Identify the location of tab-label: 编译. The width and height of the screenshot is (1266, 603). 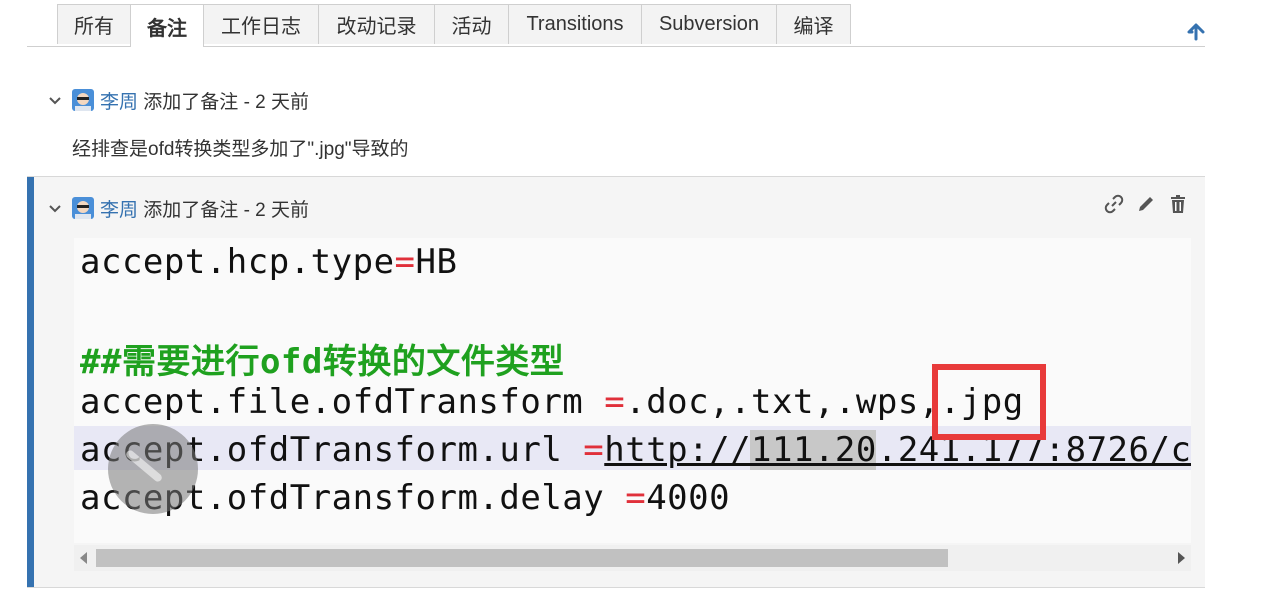
(813, 27).